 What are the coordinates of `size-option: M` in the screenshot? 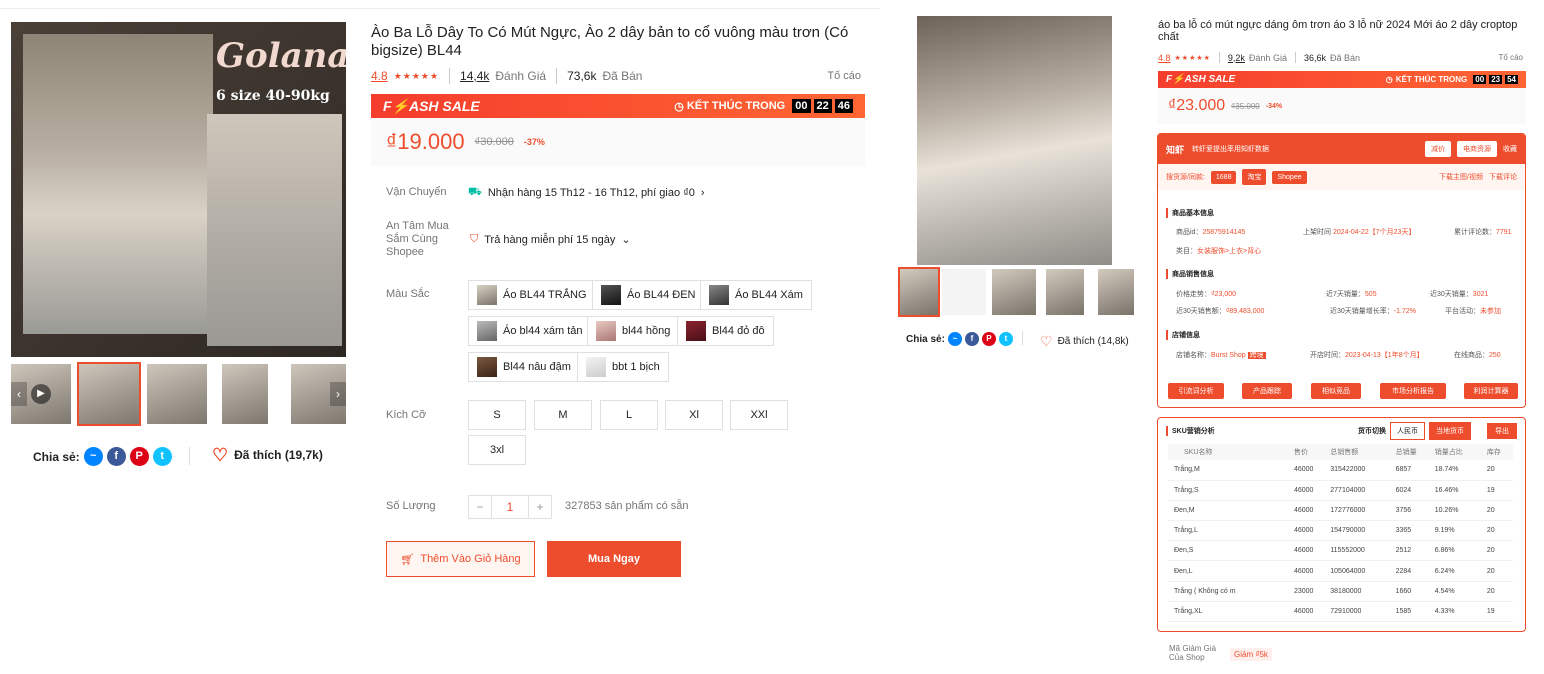 It's located at (563, 415).